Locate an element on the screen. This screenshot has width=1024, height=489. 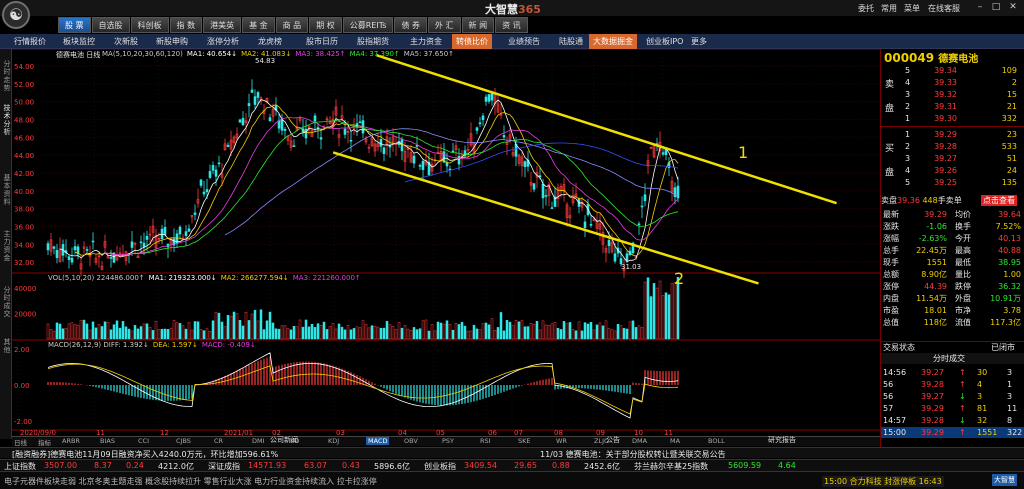
sub-earnings: 业绩预告 is located at coordinates (524, 41).